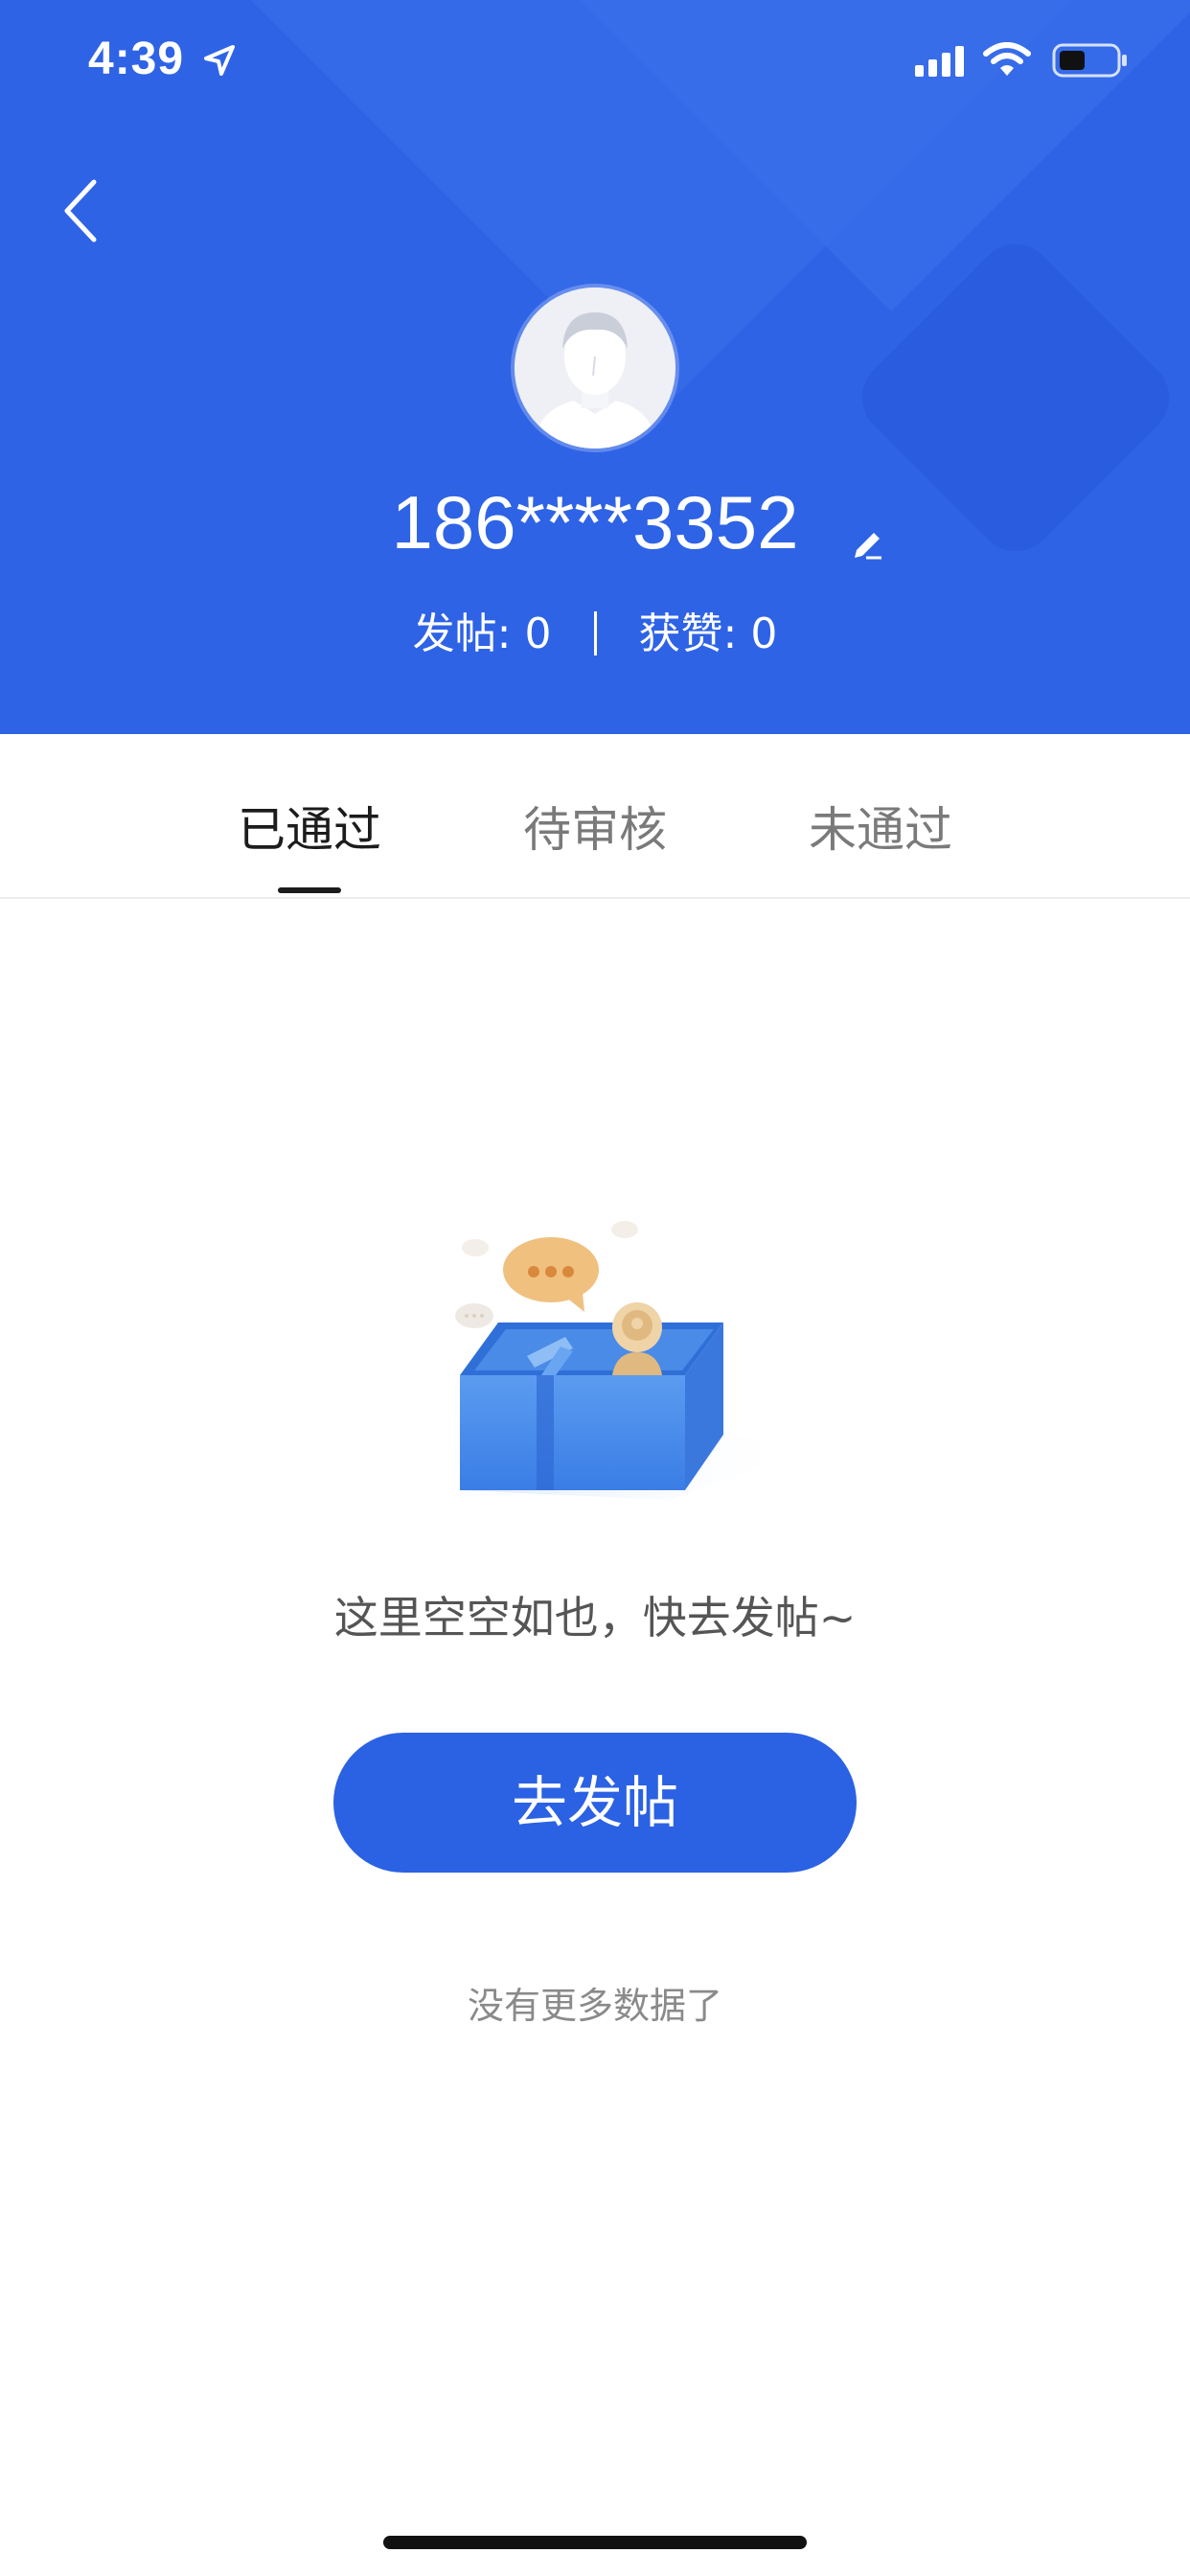 The width and height of the screenshot is (1190, 2576). Describe the element at coordinates (868, 542) in the screenshot. I see `edit-pencil-icon` at that location.